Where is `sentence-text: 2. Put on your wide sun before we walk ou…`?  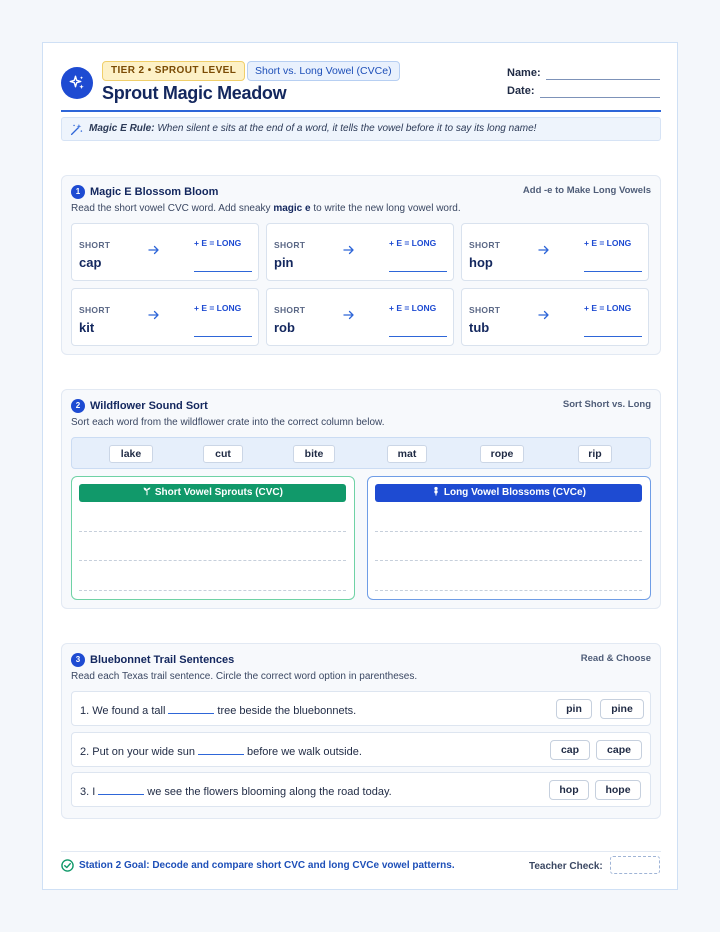 sentence-text: 2. Put on your wide sun before we walk ou… is located at coordinates (221, 750).